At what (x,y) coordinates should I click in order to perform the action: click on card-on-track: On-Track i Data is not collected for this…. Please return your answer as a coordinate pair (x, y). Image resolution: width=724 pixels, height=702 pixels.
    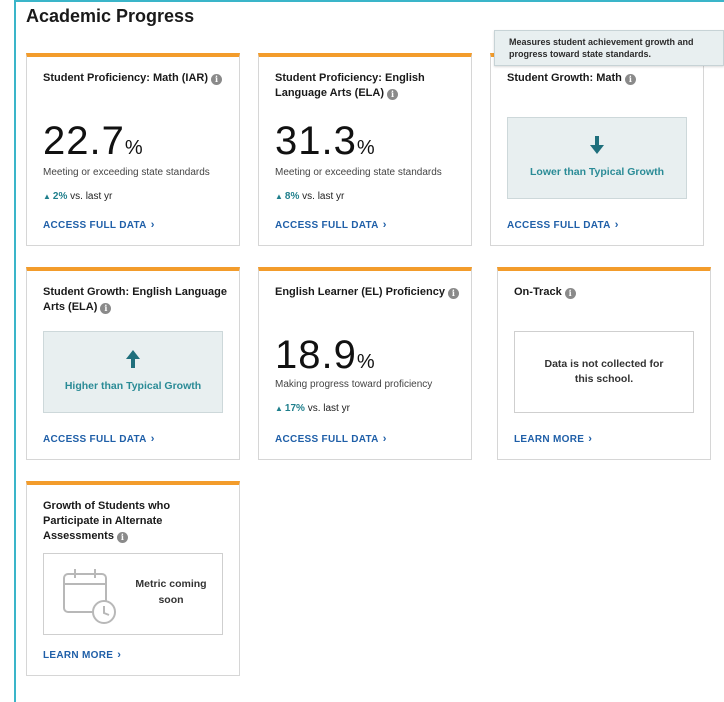
    Looking at the image, I should click on (604, 363).